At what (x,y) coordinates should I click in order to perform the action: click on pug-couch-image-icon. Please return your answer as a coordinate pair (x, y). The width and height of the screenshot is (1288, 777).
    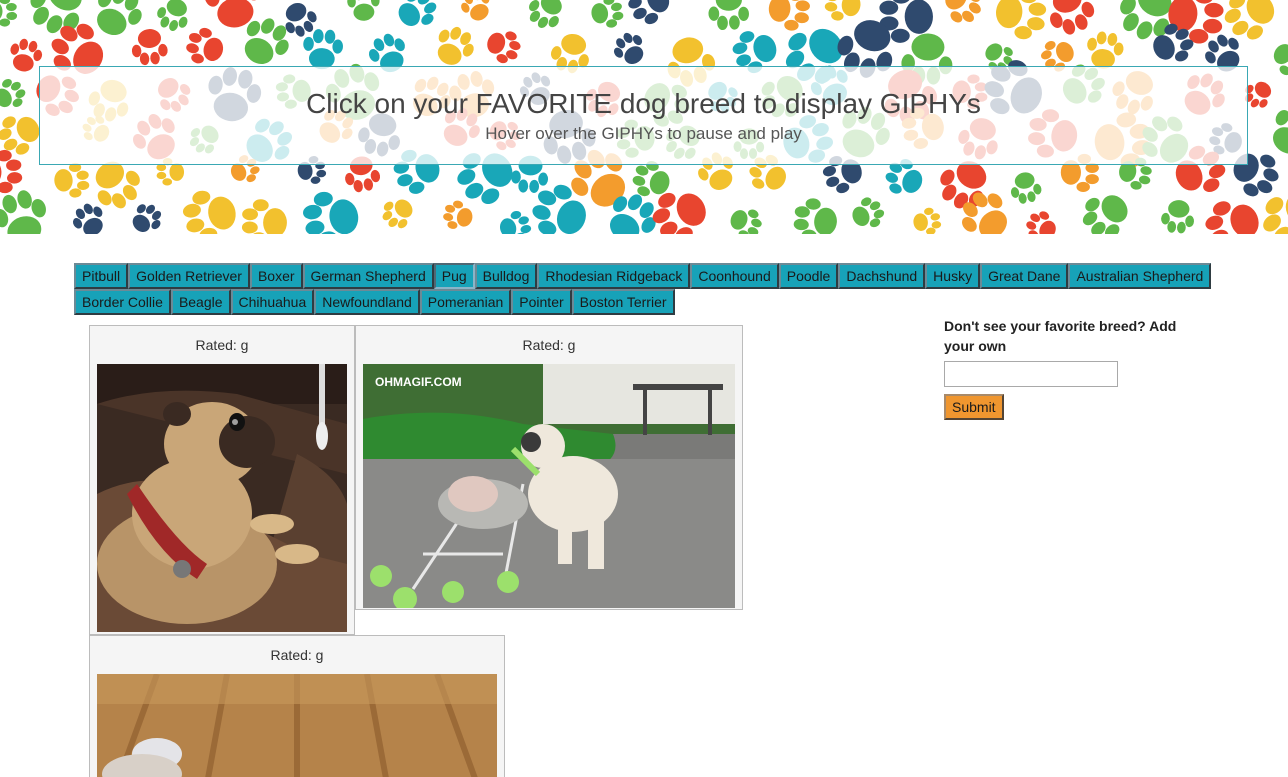
    Looking at the image, I should click on (222, 498).